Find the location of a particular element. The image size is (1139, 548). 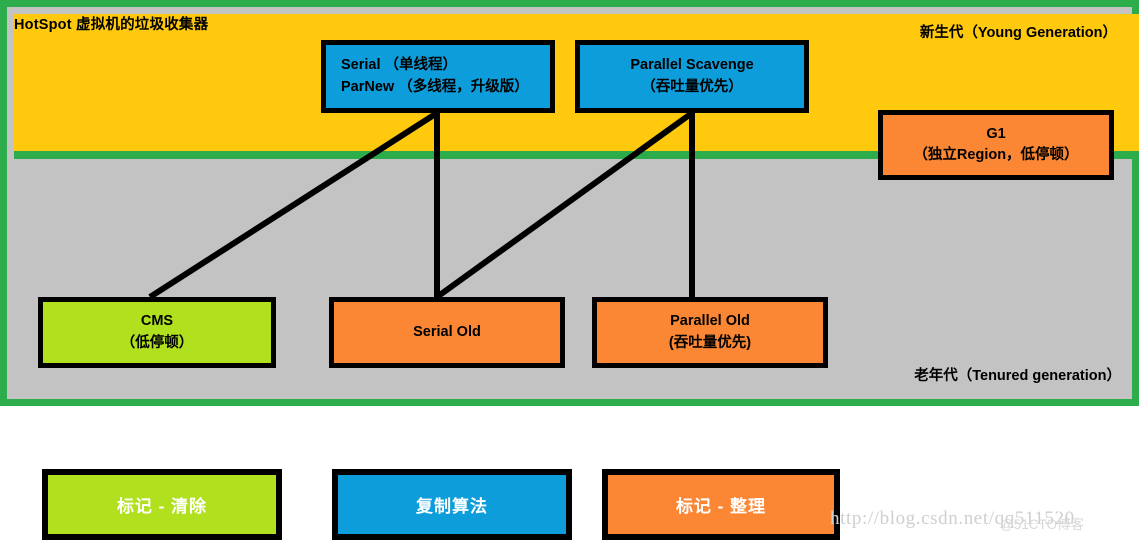

collector-label-serial-old: Serial Old is located at coordinates (447, 331).